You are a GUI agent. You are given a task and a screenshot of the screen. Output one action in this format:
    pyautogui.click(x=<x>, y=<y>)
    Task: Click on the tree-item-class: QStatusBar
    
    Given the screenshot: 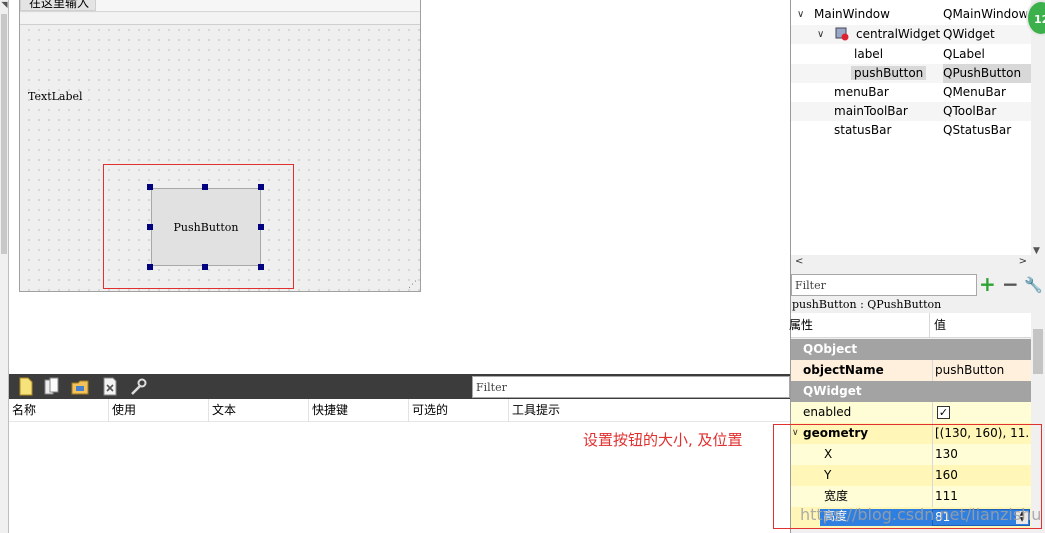 What is the action you would take?
    pyautogui.click(x=977, y=130)
    